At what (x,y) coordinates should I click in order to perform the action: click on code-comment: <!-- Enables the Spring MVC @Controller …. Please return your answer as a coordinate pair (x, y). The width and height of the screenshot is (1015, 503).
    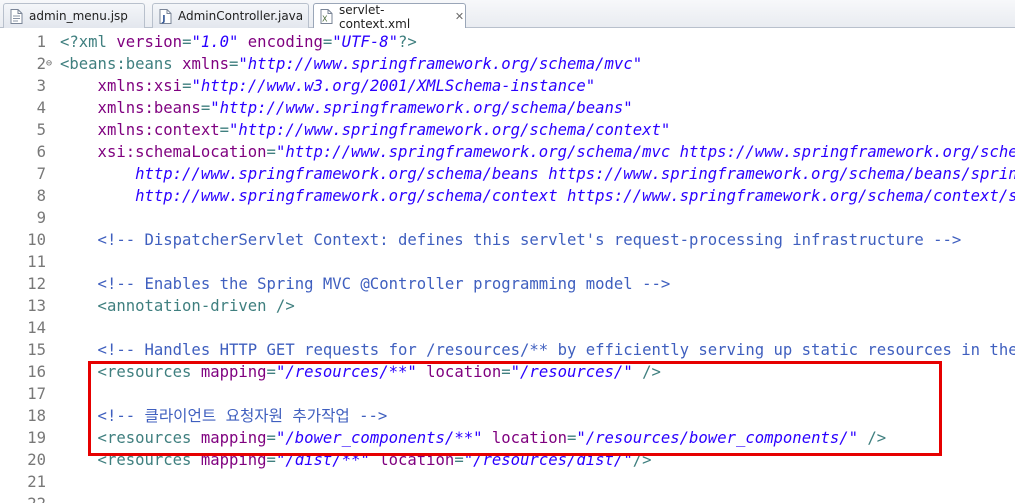
    Looking at the image, I should click on (365, 284).